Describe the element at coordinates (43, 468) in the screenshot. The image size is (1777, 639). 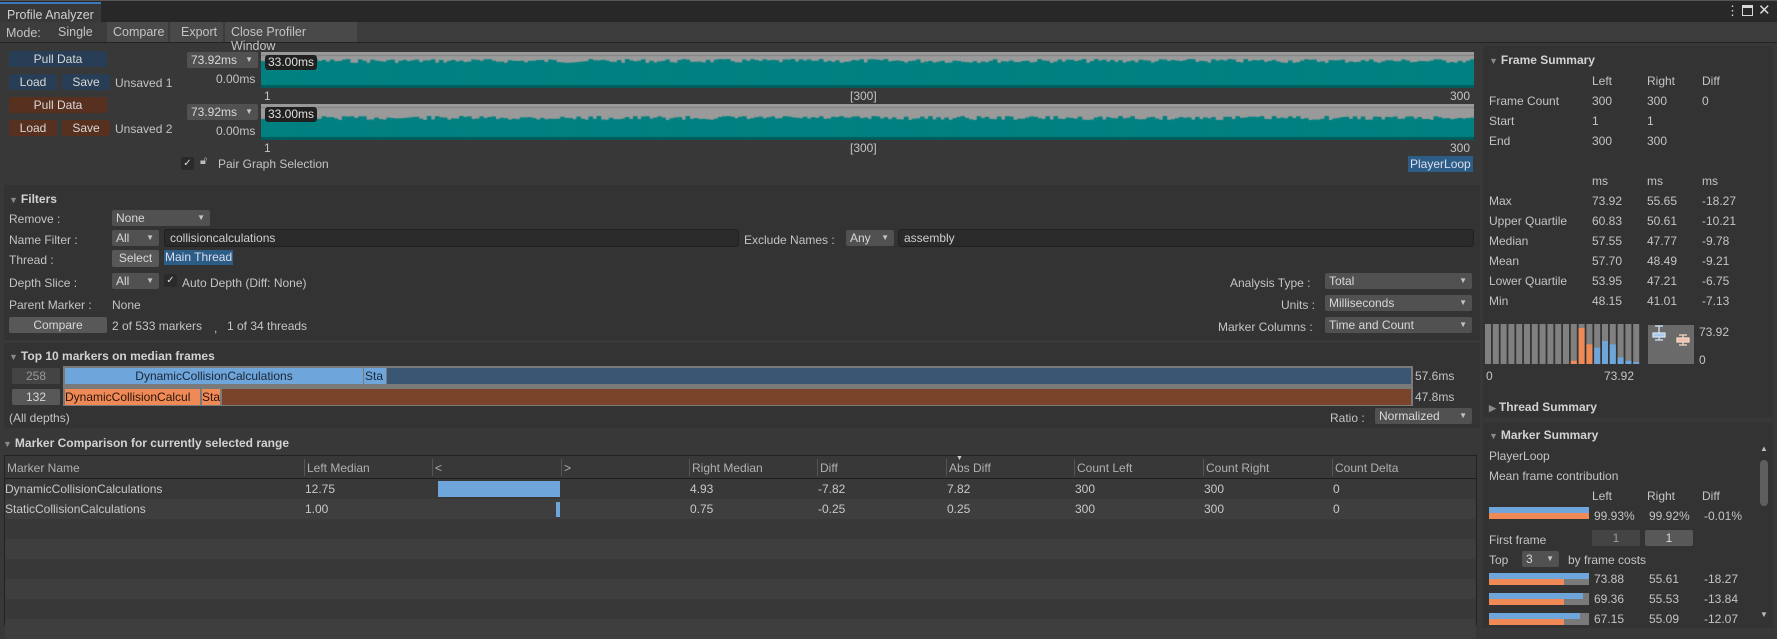
I see `column-header-marker-name: Marker Name` at that location.